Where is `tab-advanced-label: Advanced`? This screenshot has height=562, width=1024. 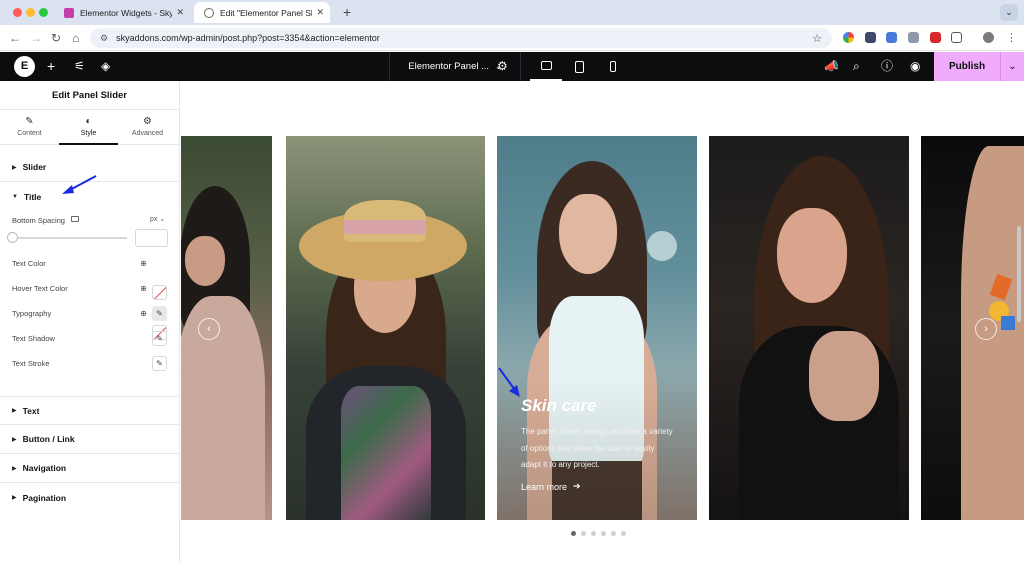
tab-advanced-label: Advanced is located at coordinates (147, 133).